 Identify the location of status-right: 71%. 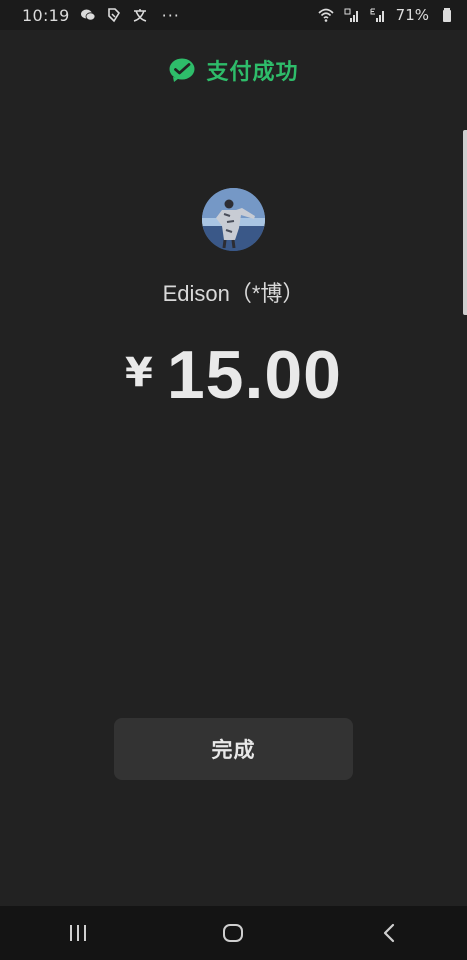
(386, 15).